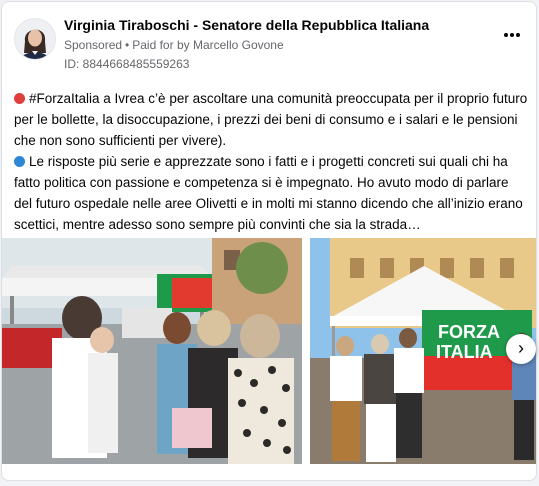 The height and width of the screenshot is (486, 539). I want to click on carousel-next-button: ›, so click(521, 349).